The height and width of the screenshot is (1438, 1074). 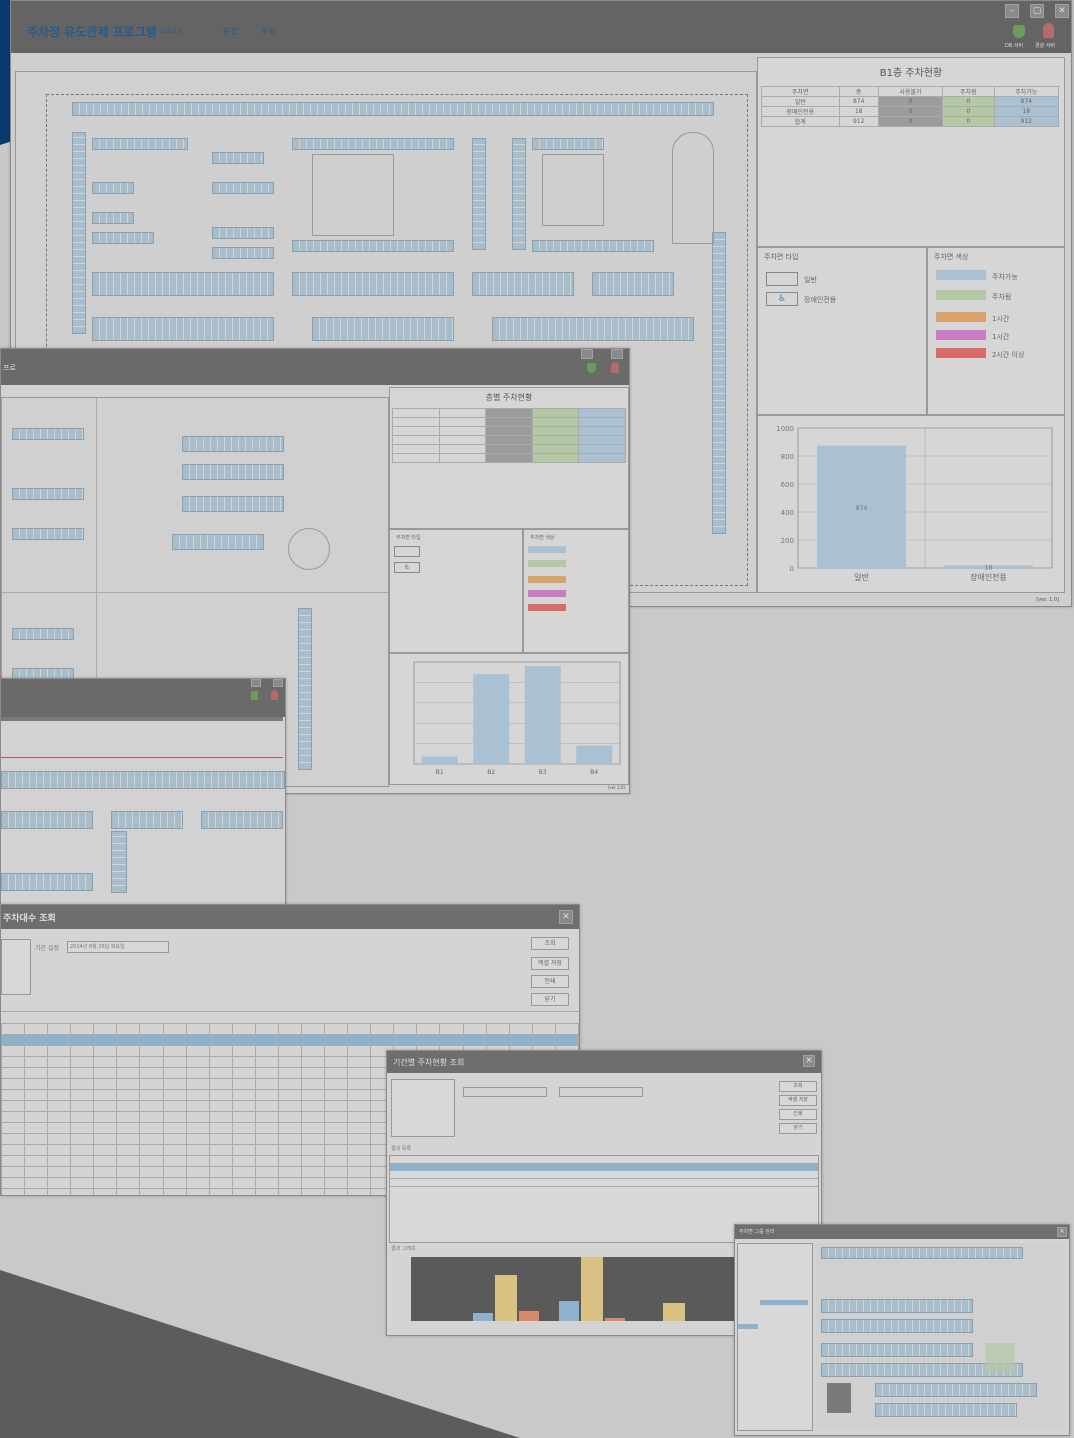 What do you see at coordinates (118, 947) in the screenshot?
I see `date-picker: 2014년 8월 26일 화요일` at bounding box center [118, 947].